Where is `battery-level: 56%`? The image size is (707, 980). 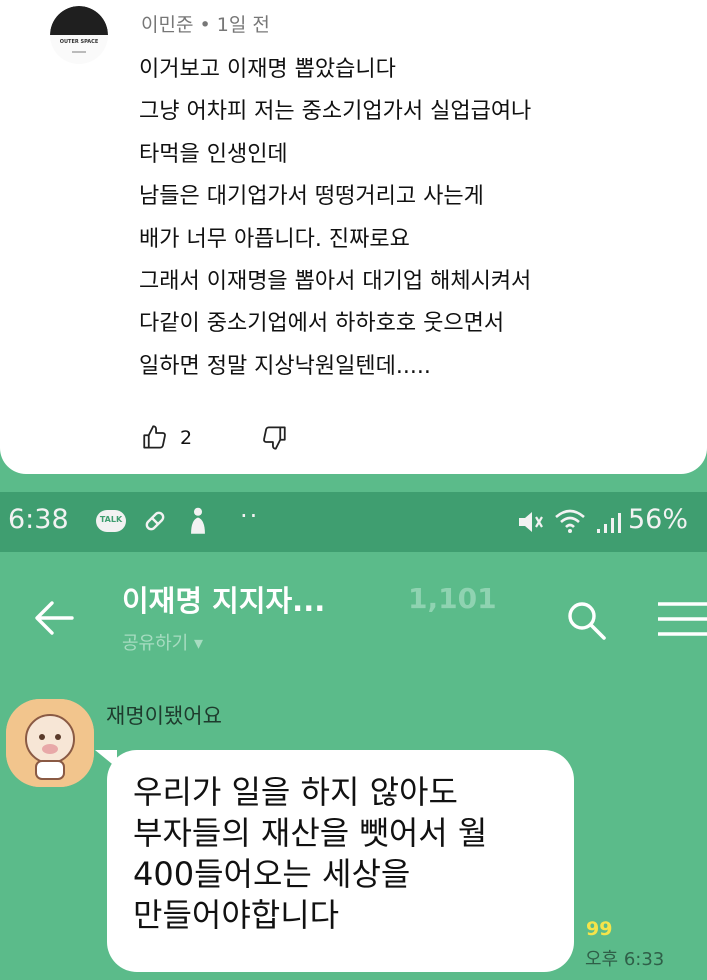
battery-level: 56% is located at coordinates (658, 519).